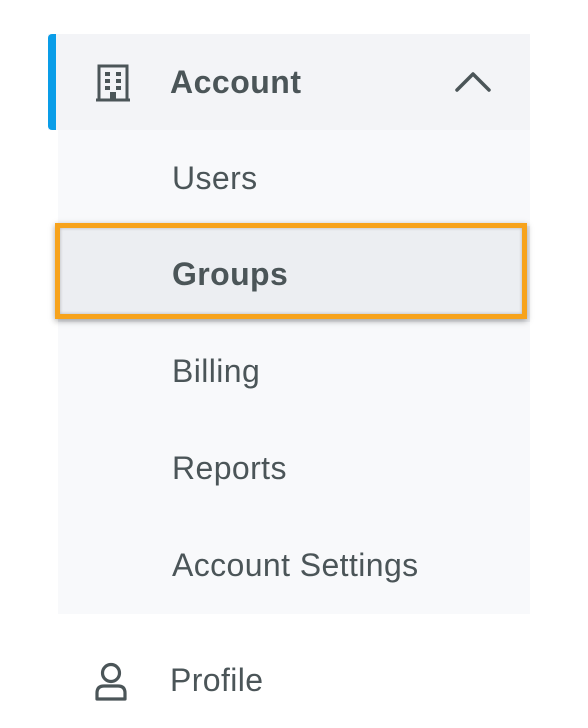 The height and width of the screenshot is (728, 588). Describe the element at coordinates (52, 82) in the screenshot. I see `active-section-indicator` at that location.